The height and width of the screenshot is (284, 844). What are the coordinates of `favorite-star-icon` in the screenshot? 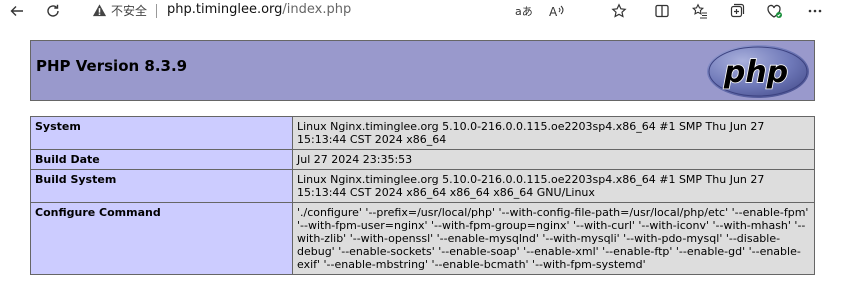 It's located at (619, 11).